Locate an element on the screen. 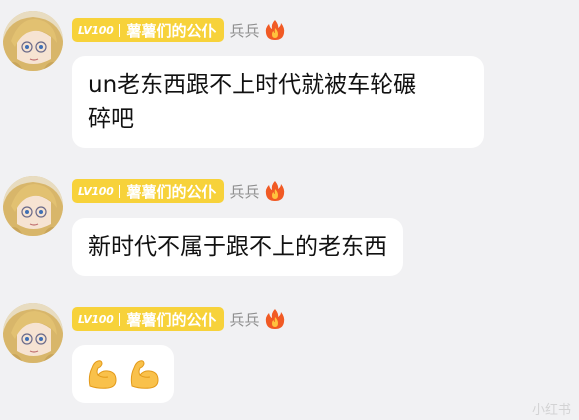  watermark: 小红书 is located at coordinates (551, 408).